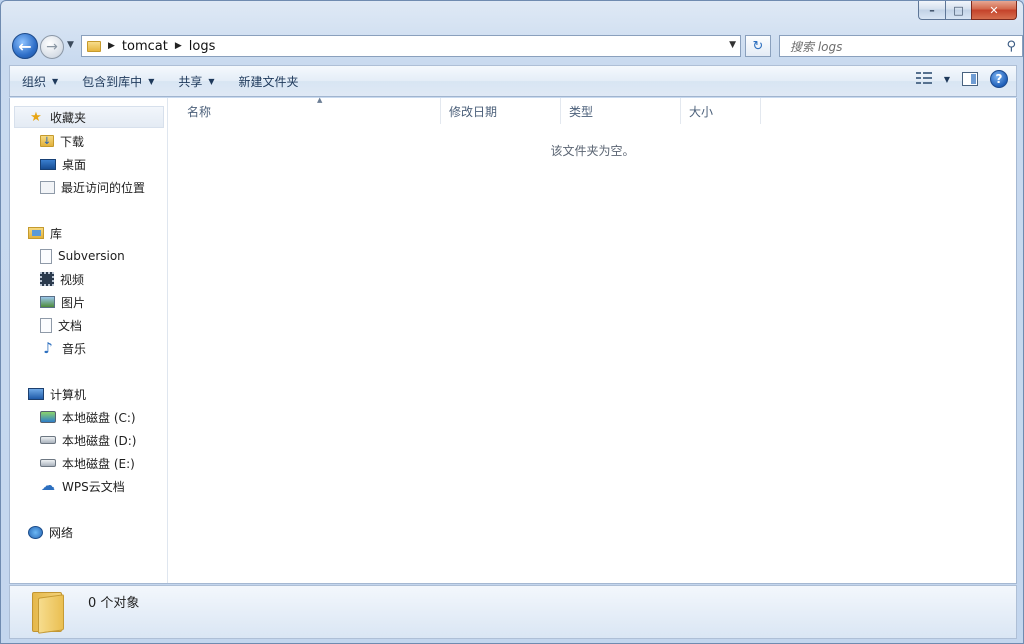  What do you see at coordinates (46, 325) in the screenshot?
I see `document-icon` at bounding box center [46, 325].